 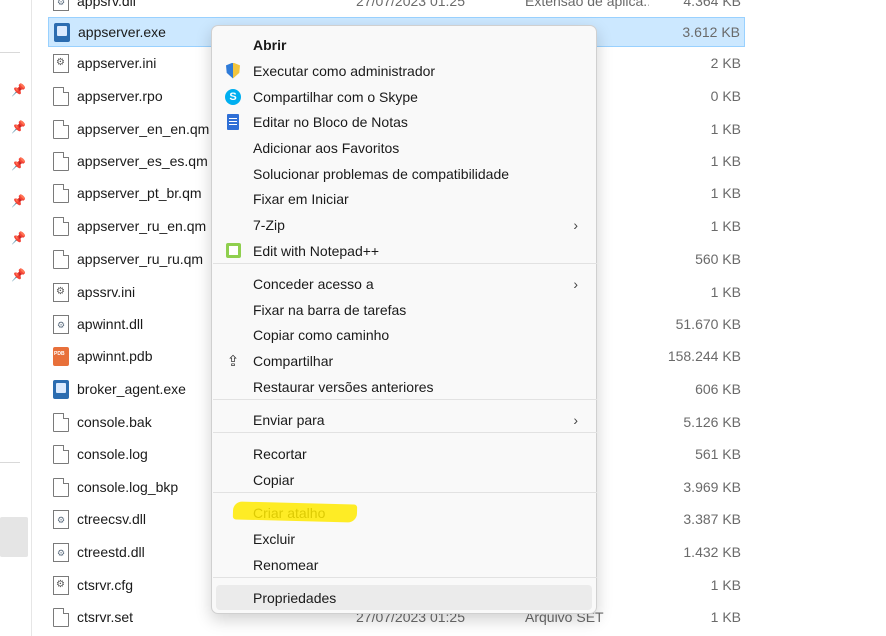 I want to click on menu-item-solucionar-problemas-de-compatibilidade: Solucionar problemas de compatibilidade, so click(x=404, y=173).